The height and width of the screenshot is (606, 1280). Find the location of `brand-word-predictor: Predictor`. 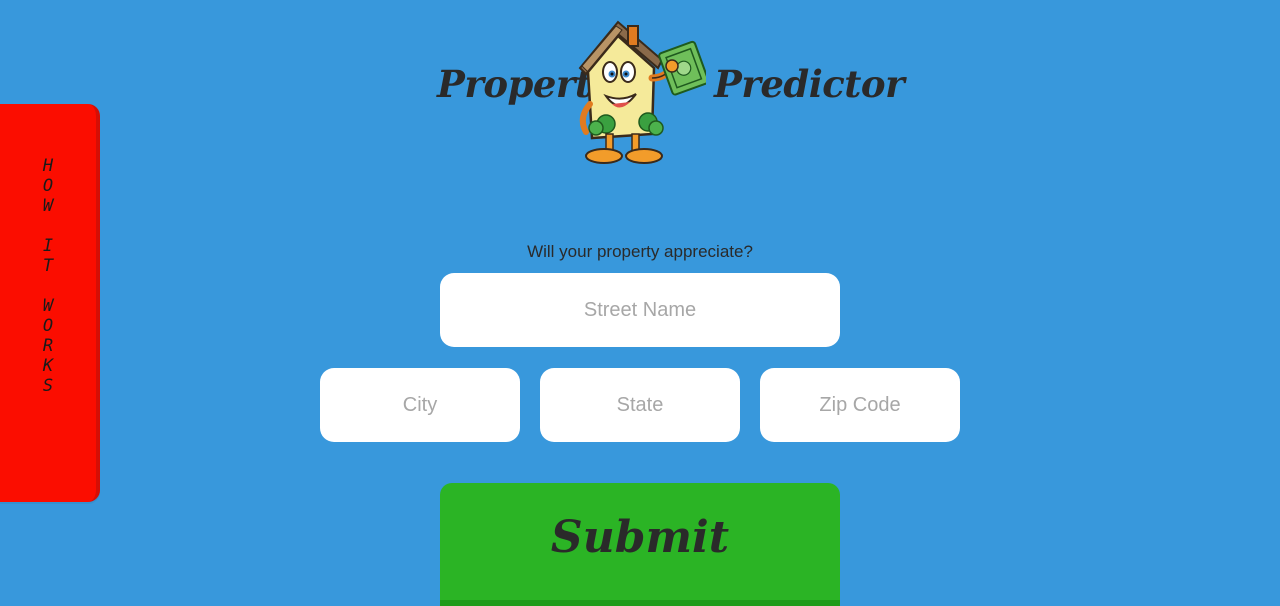

brand-word-predictor: Predictor is located at coordinates (809, 84).